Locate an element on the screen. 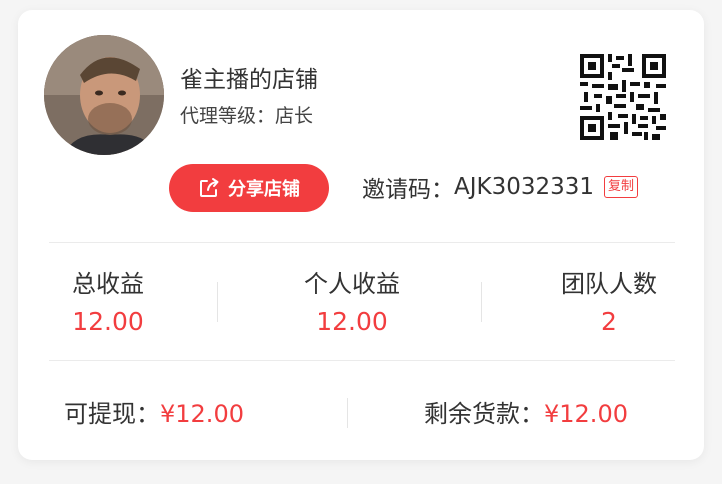  withdrawable-label: 可提现： is located at coordinates (112, 414).